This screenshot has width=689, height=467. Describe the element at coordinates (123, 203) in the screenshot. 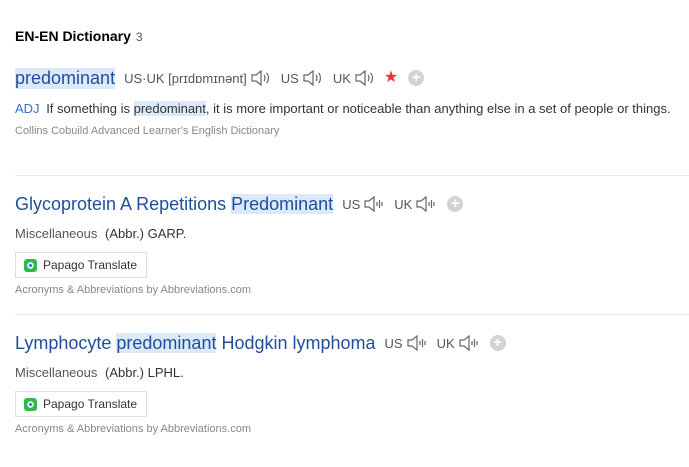

I see `headword-text: Glycoprotein A Repetitions` at that location.